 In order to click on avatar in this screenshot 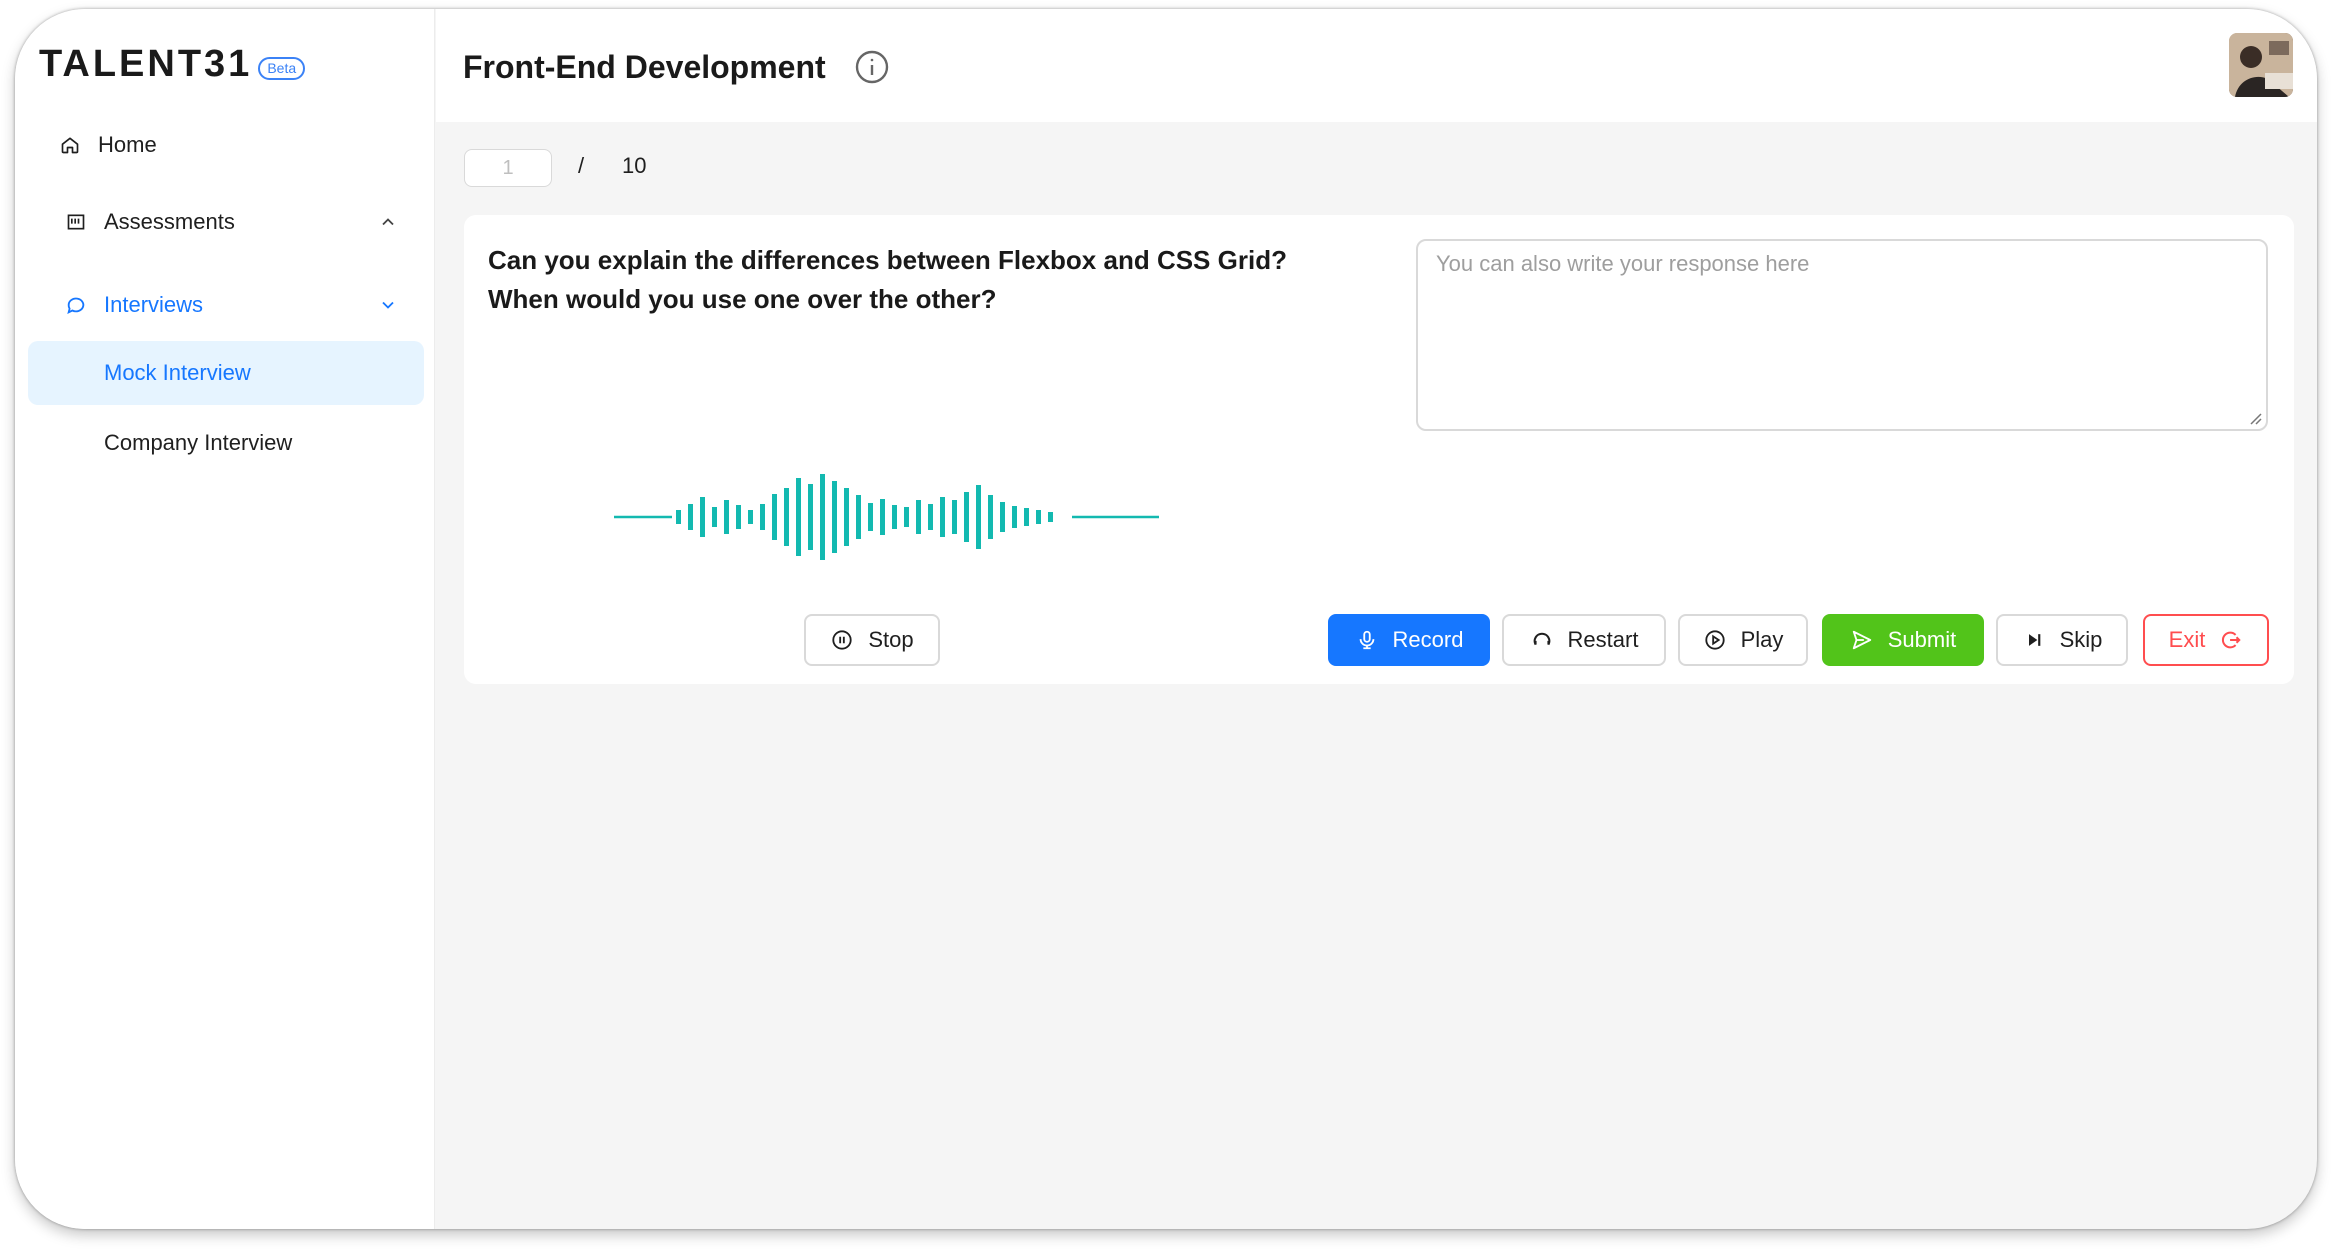, I will do `click(2261, 65)`.